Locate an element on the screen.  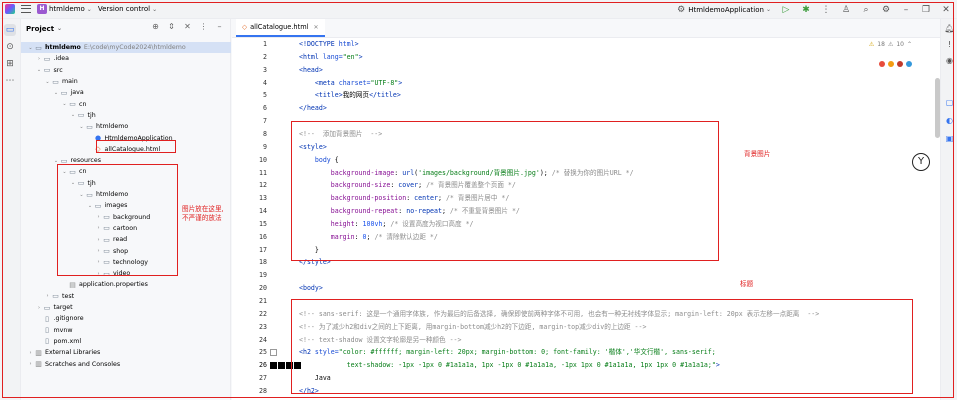
tree-row: ⌄ main is located at coordinates (126, 81).